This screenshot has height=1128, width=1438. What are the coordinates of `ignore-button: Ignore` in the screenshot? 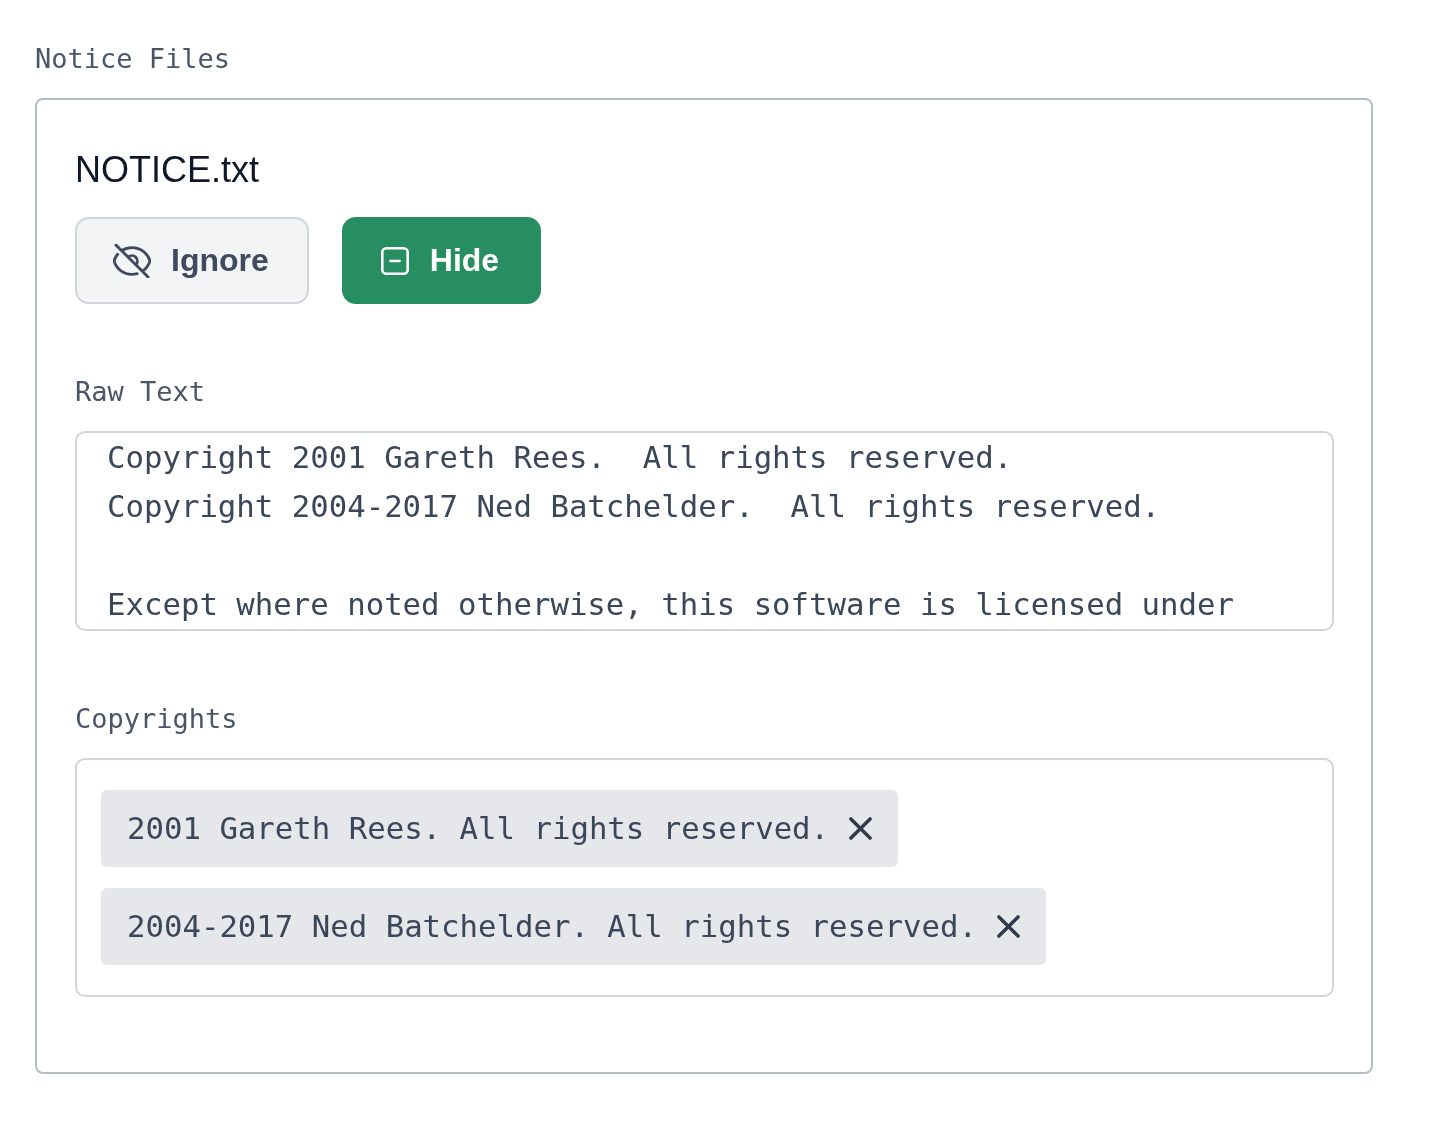 It's located at (192, 260).